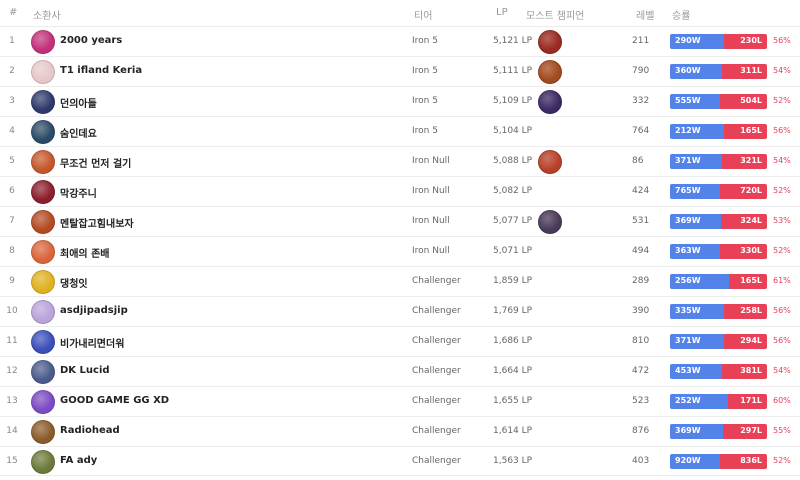  What do you see at coordinates (782, 220) in the screenshot?
I see `win-rate-percent: 53%` at bounding box center [782, 220].